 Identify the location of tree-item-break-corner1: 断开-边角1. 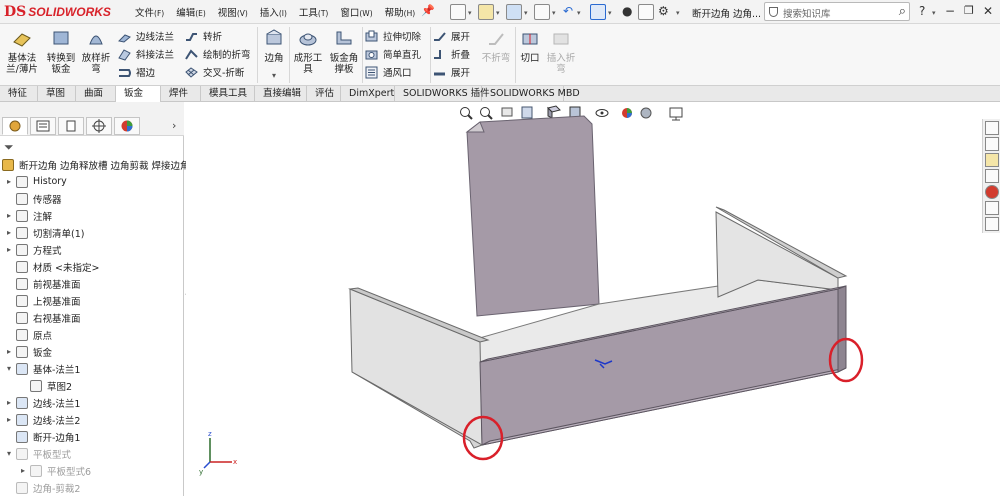
(96, 436).